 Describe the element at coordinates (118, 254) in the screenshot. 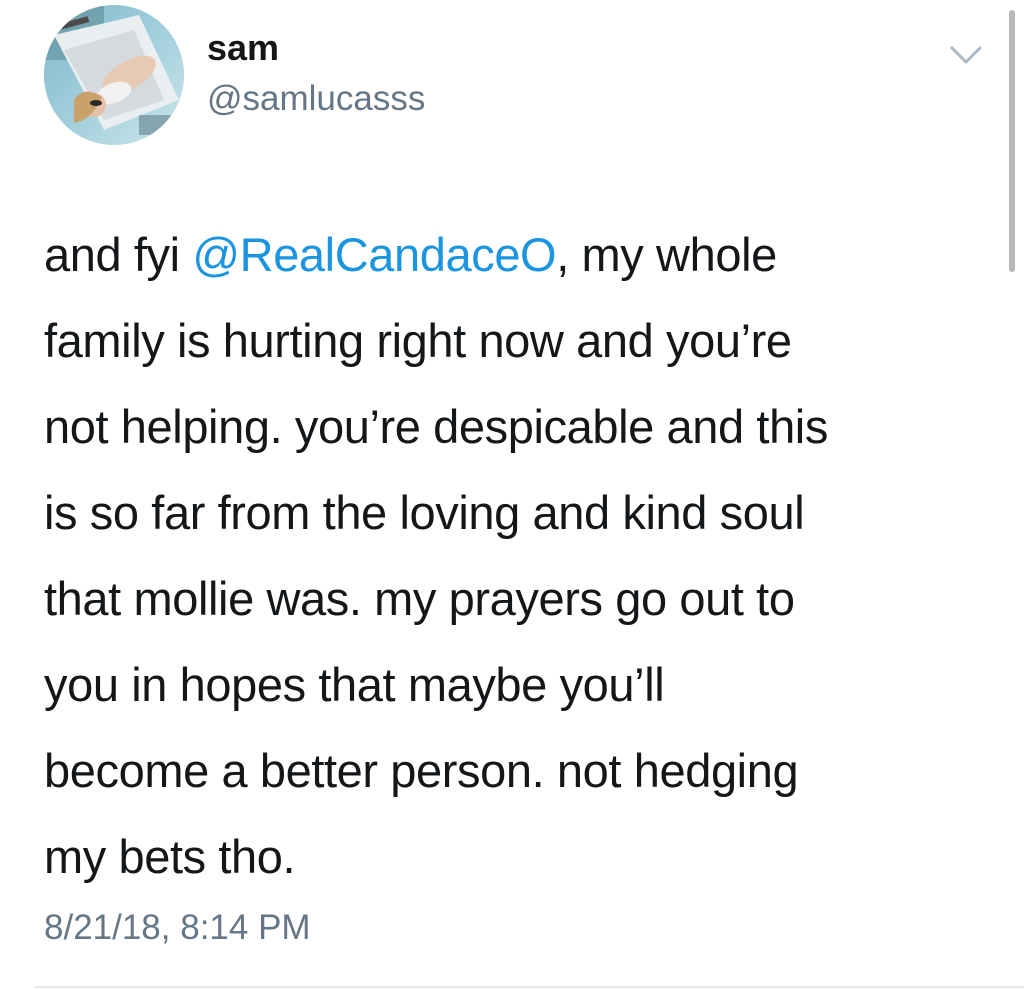

I see `tweet-text-segment: and fyi` at that location.